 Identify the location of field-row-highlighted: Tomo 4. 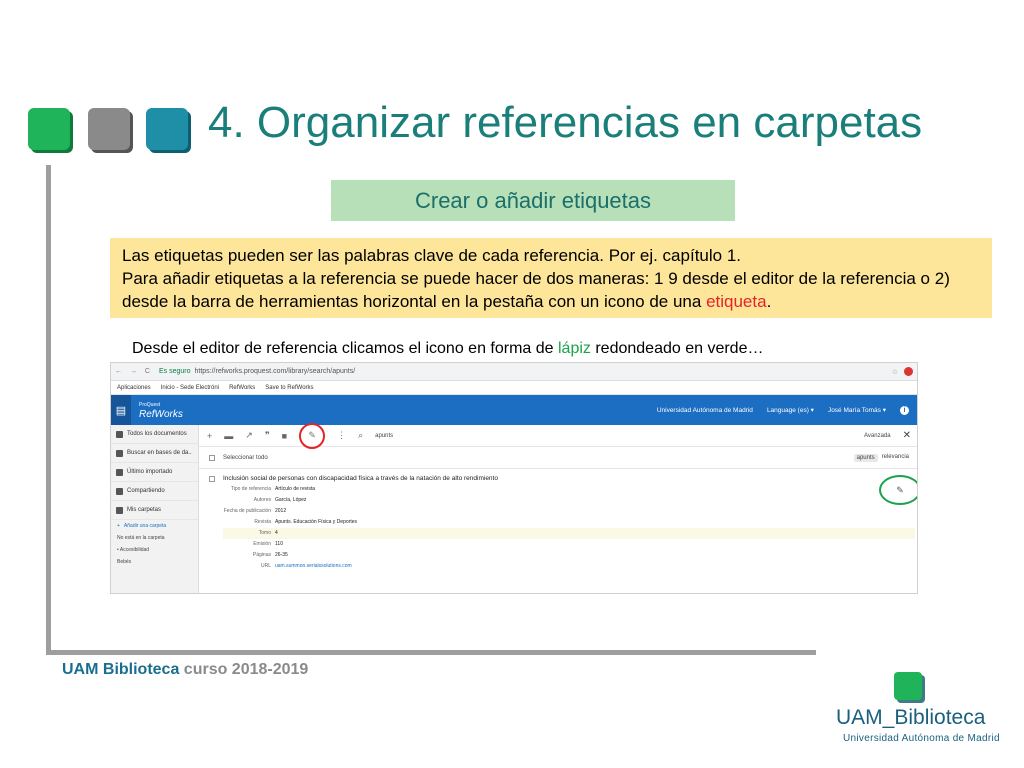
(569, 533).